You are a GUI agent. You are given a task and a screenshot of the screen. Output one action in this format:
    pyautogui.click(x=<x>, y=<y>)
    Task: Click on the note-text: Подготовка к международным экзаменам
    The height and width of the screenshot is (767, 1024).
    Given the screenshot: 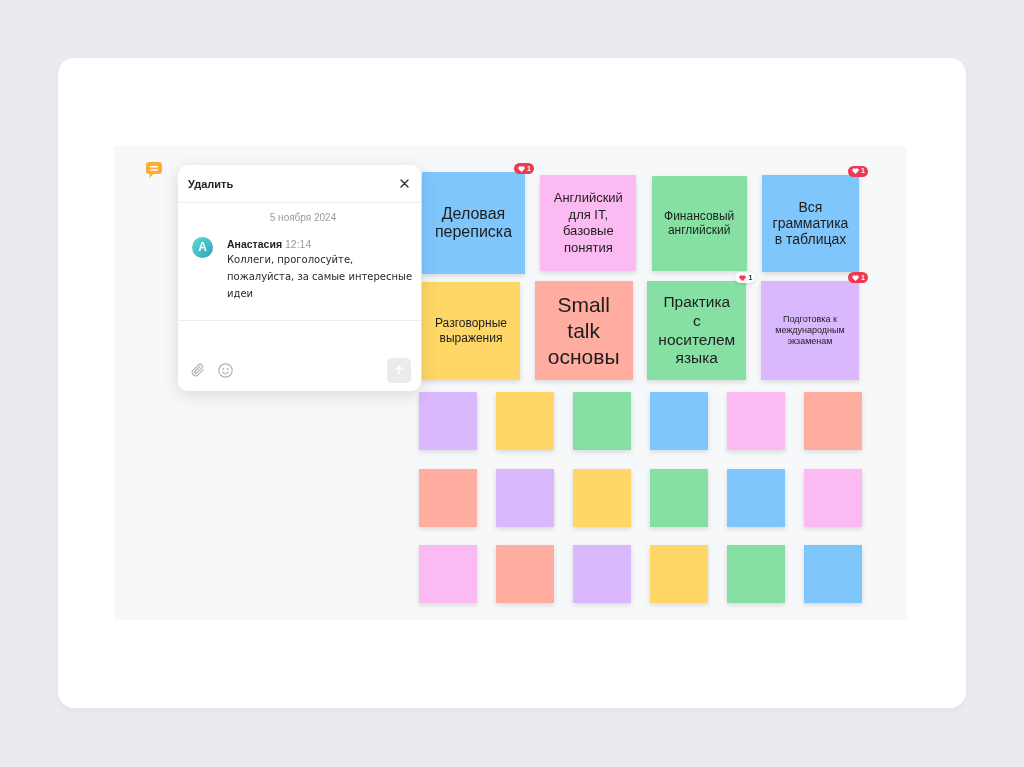 What is the action you would take?
    pyautogui.click(x=810, y=330)
    